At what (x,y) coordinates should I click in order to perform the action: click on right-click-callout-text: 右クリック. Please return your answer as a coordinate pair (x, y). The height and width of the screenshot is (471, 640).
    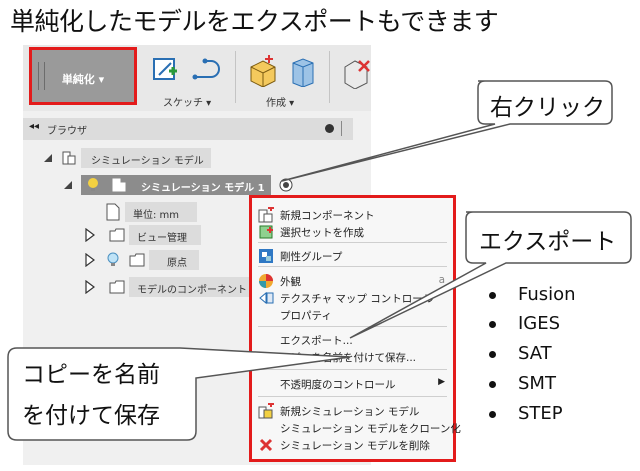
    Looking at the image, I should click on (547, 108).